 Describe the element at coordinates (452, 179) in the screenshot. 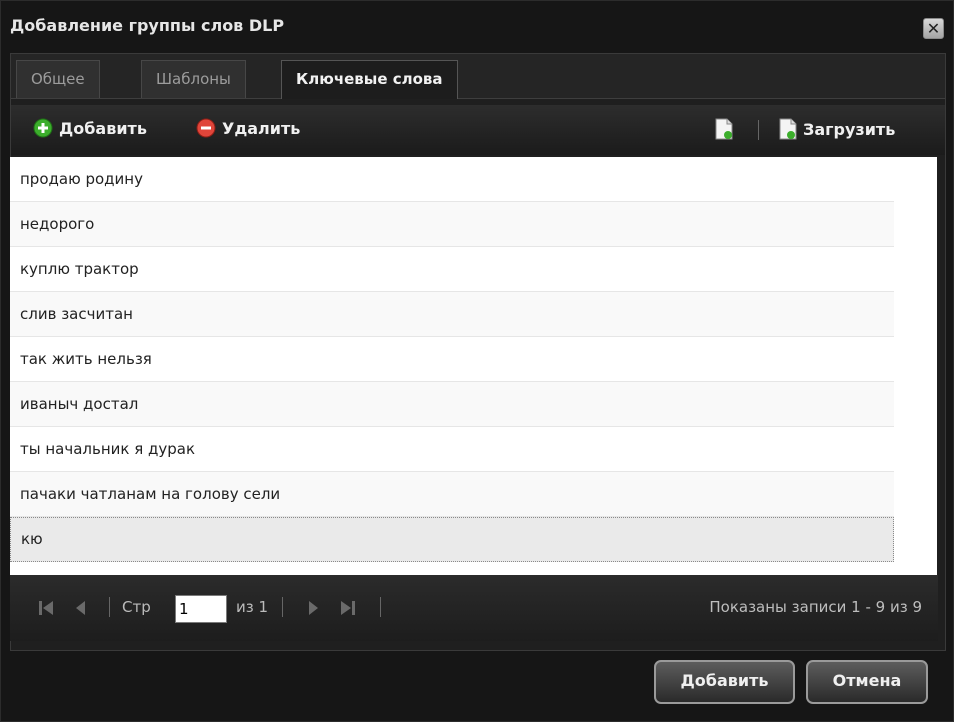

I see `table-row: продаю родину` at that location.